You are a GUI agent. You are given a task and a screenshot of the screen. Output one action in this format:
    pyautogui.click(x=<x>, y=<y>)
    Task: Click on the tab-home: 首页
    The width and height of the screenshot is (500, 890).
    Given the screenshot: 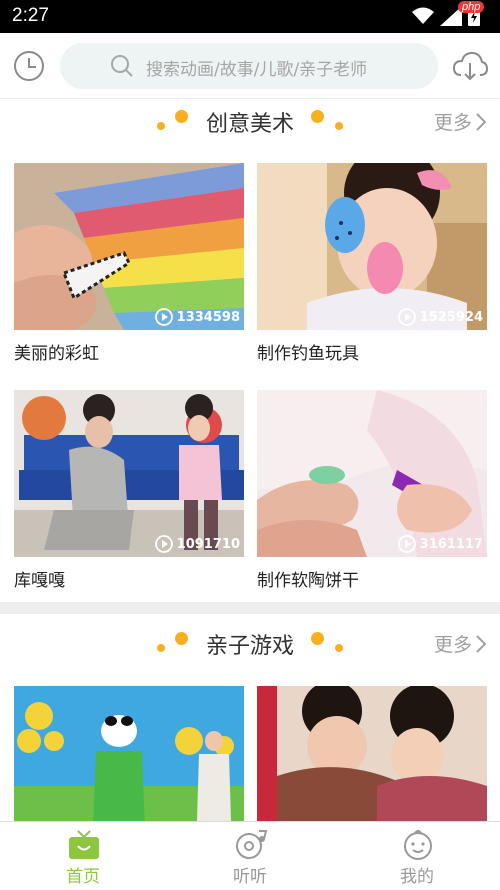 What is the action you would take?
    pyautogui.click(x=83, y=856)
    